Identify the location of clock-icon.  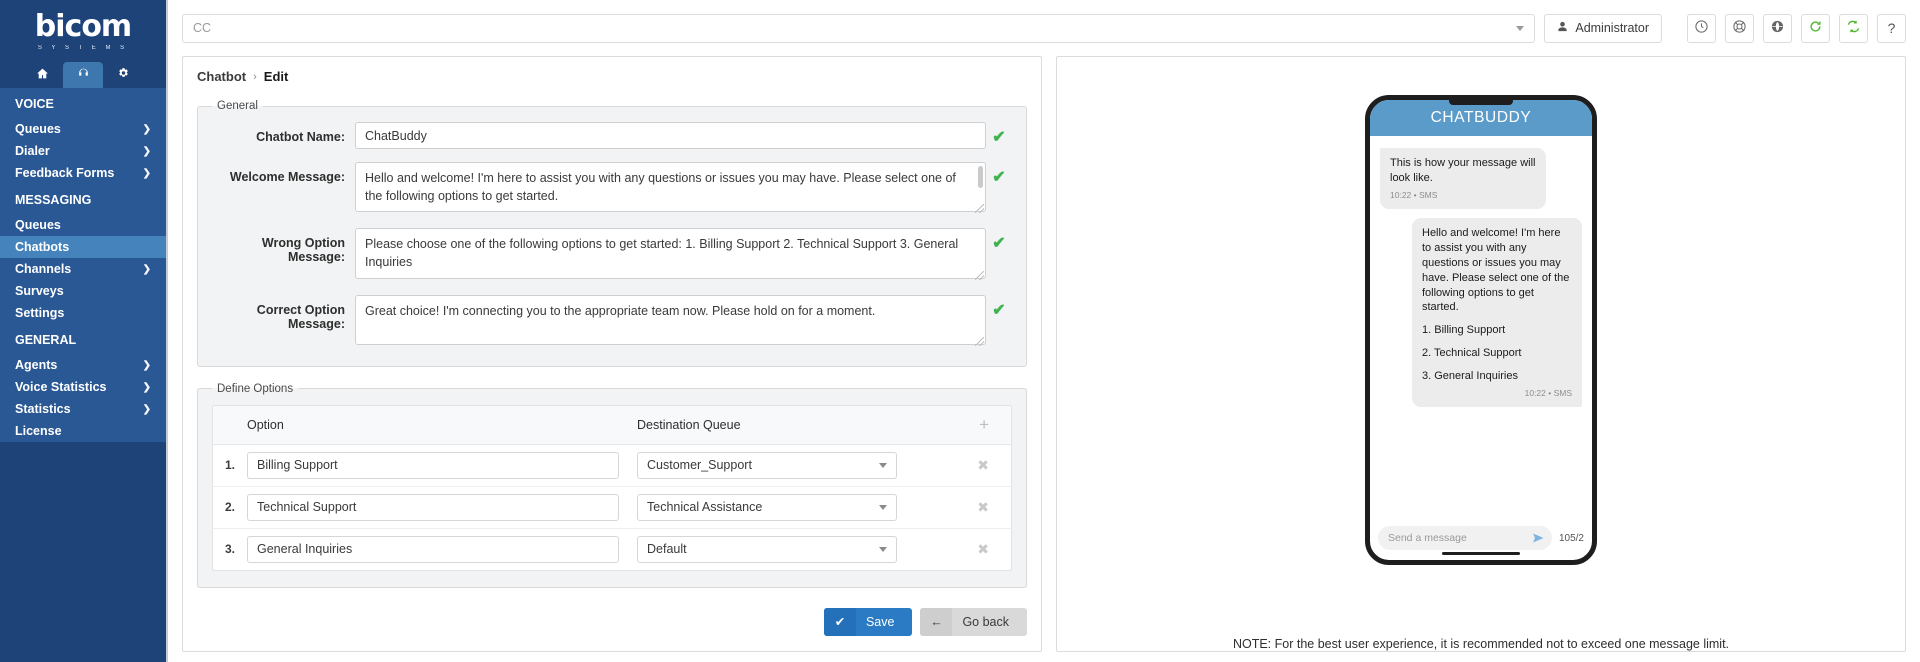
(1701, 28).